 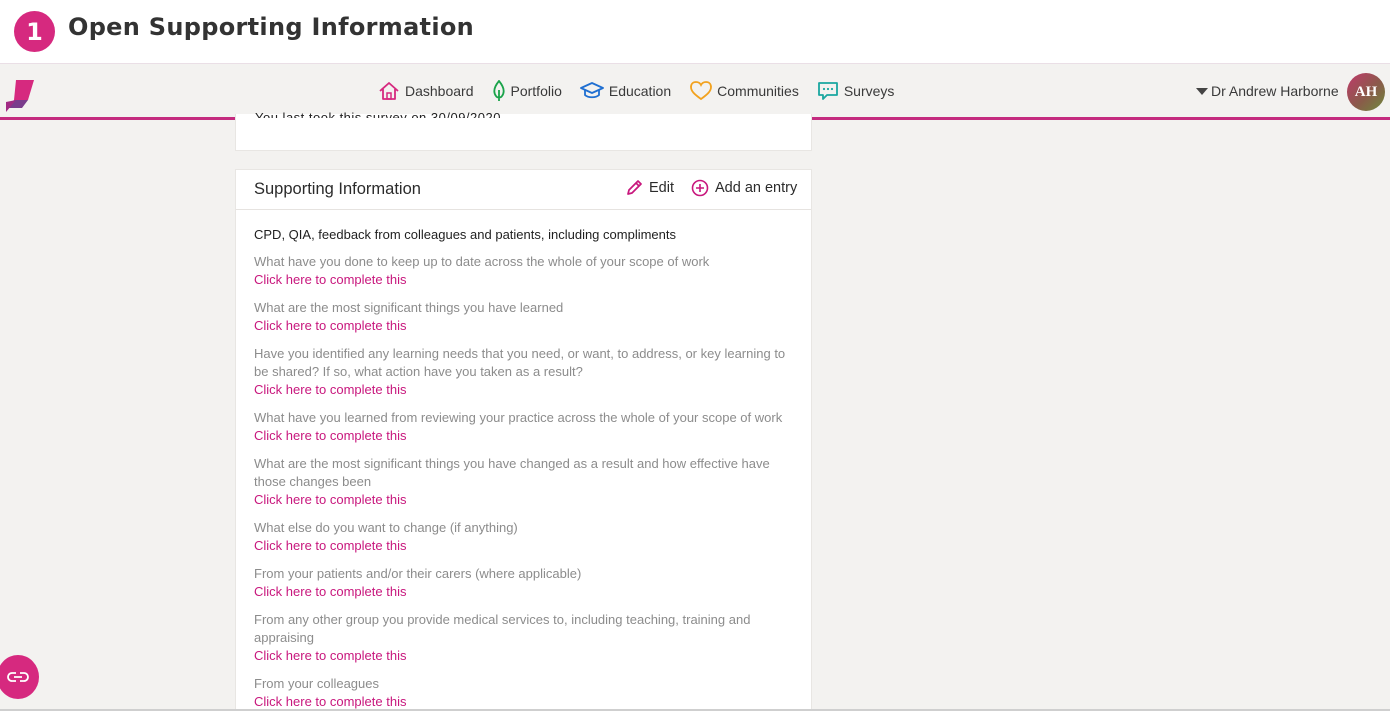 What do you see at coordinates (20, 95) in the screenshot?
I see `logo-icon` at bounding box center [20, 95].